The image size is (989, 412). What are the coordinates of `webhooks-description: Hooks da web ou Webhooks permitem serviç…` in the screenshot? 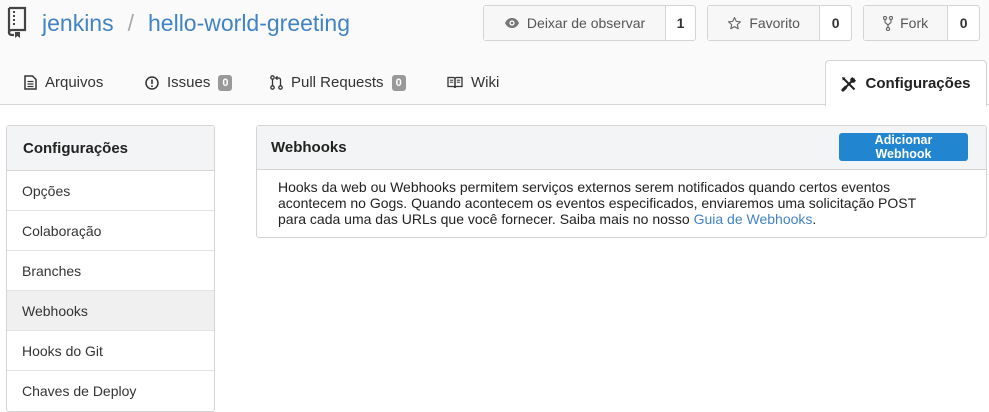 It's located at (621, 203).